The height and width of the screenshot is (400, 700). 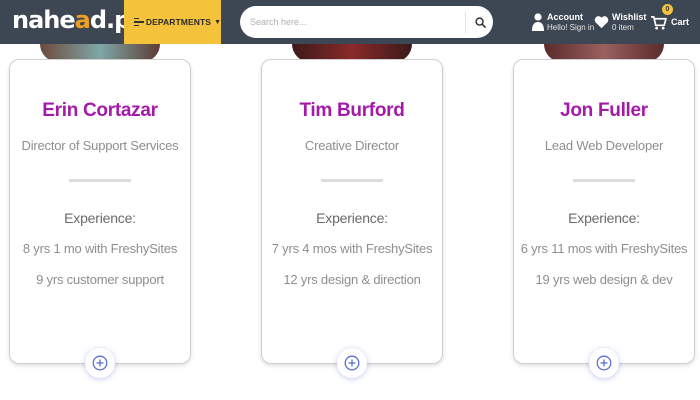 I want to click on account-subtitle: Hello! Sign in, so click(x=571, y=27).